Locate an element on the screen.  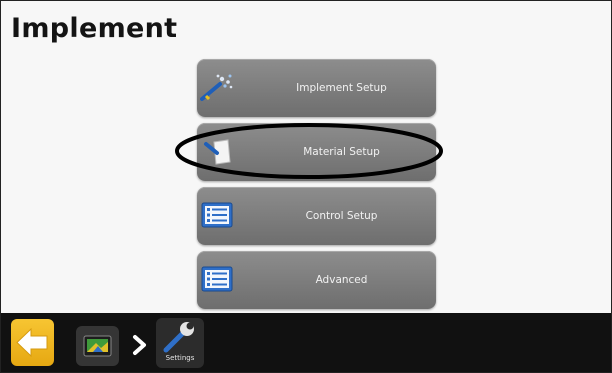
control-setup-button: Control Setup is located at coordinates (316, 216).